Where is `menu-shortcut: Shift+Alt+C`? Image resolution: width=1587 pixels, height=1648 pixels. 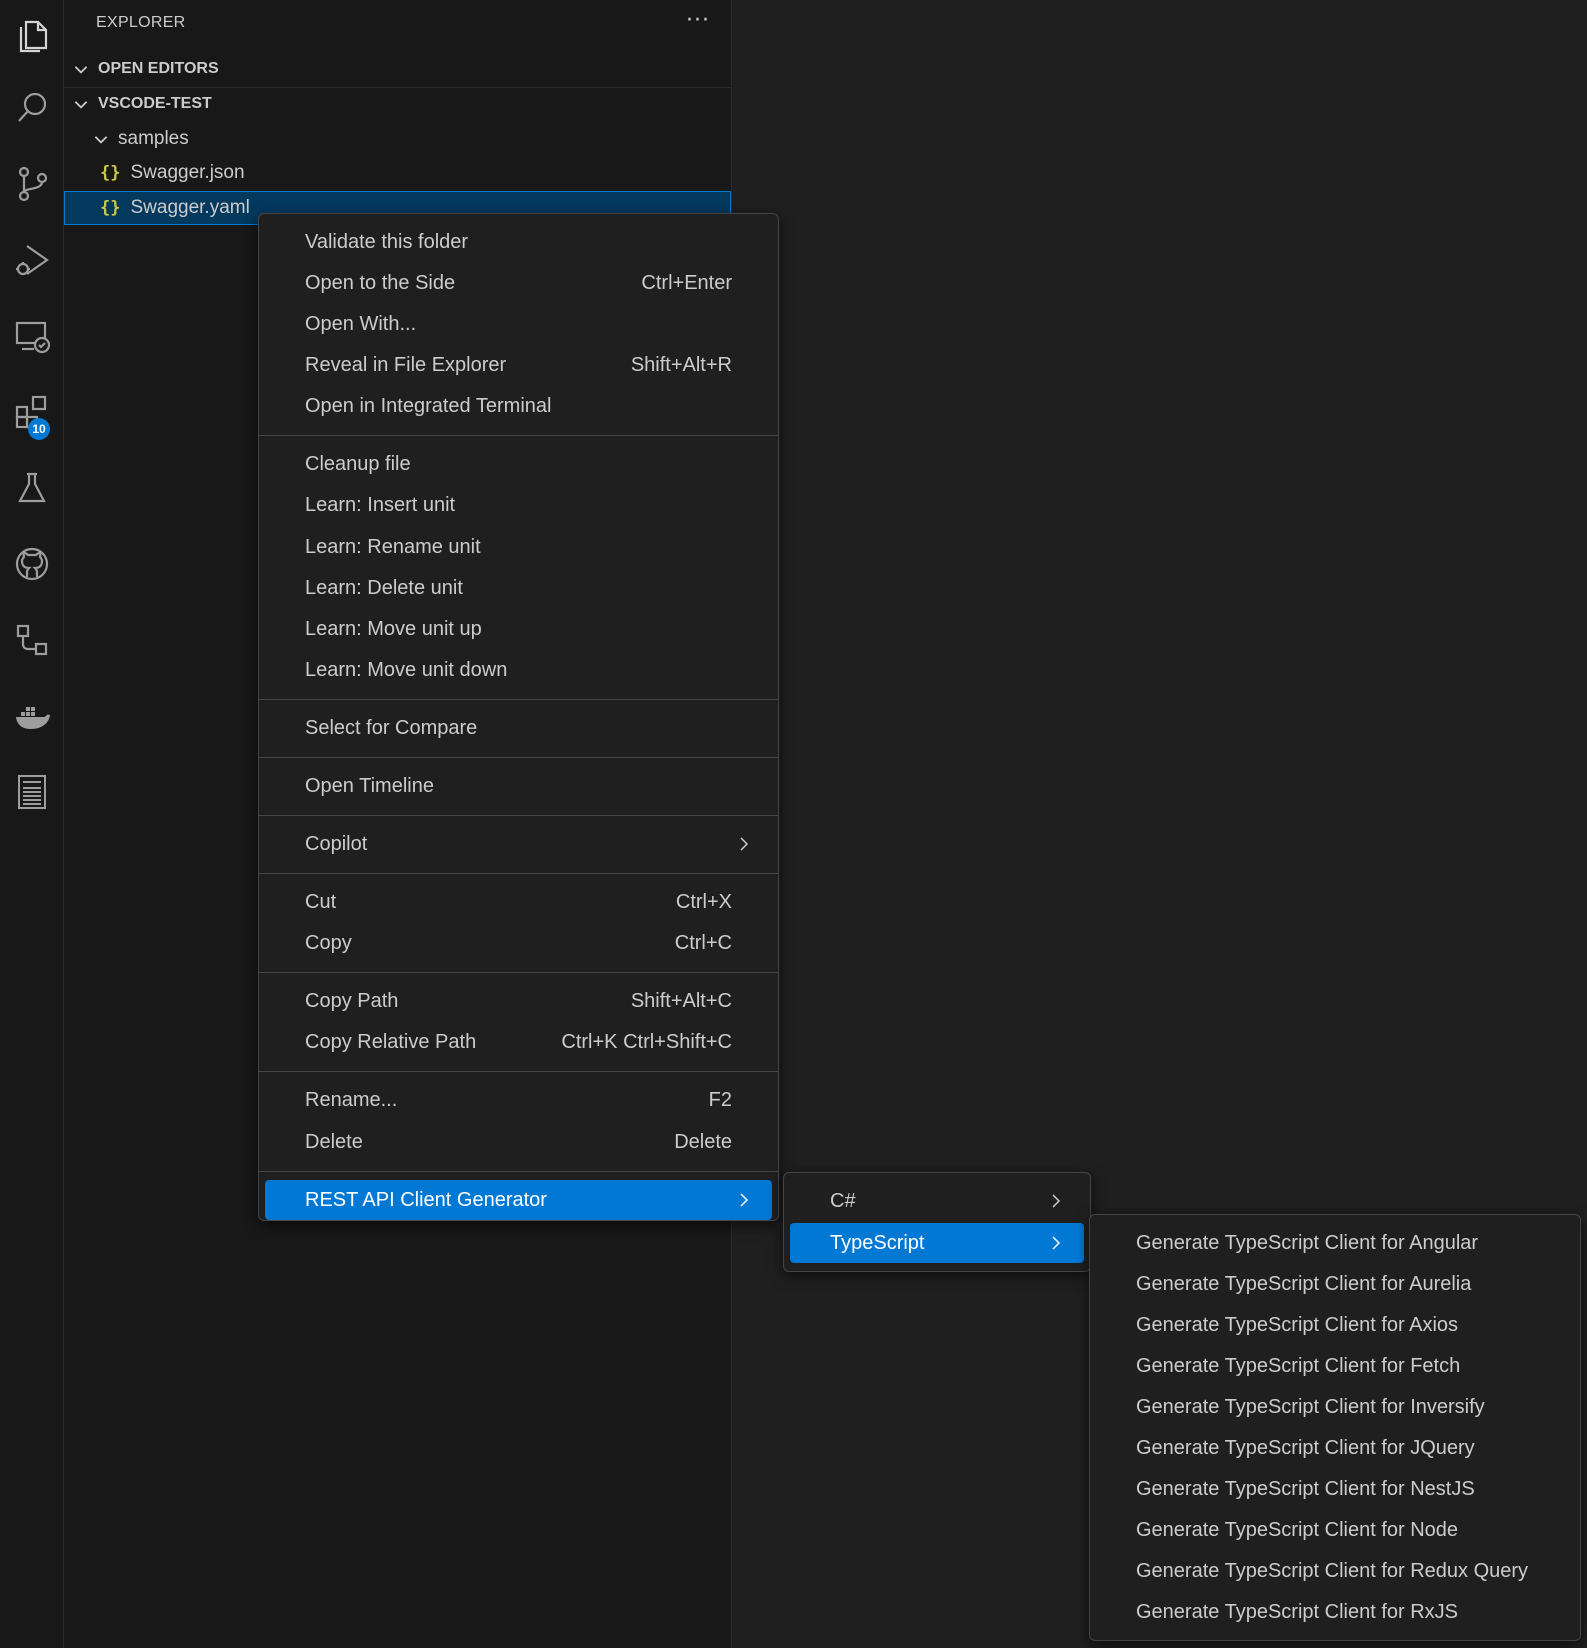 menu-shortcut: Shift+Alt+C is located at coordinates (681, 1000).